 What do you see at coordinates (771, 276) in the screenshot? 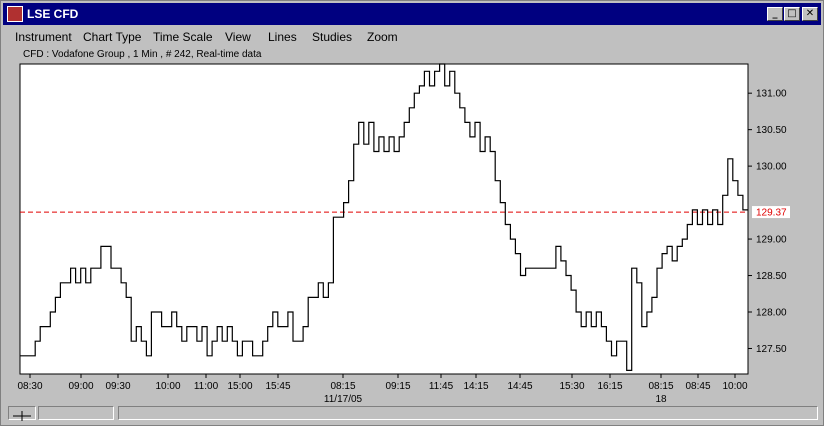
I see `y-tick-label: 128.50` at bounding box center [771, 276].